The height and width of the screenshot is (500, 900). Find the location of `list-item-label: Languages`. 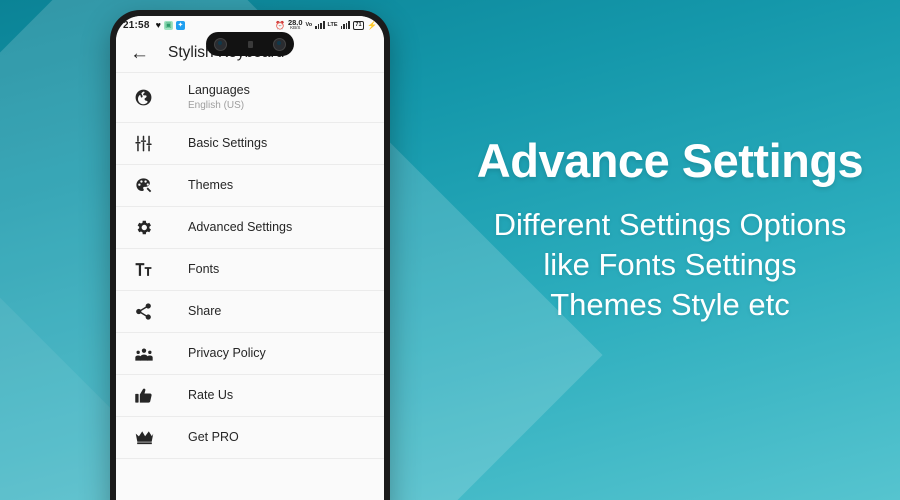

list-item-label: Languages is located at coordinates (219, 89).